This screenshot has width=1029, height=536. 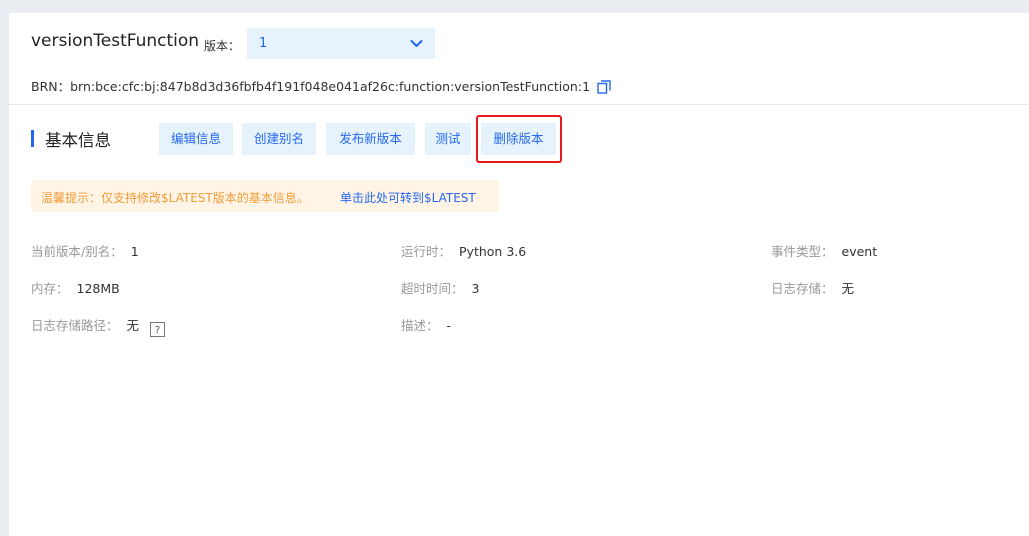 I want to click on field-description: 描述： -, so click(x=426, y=324).